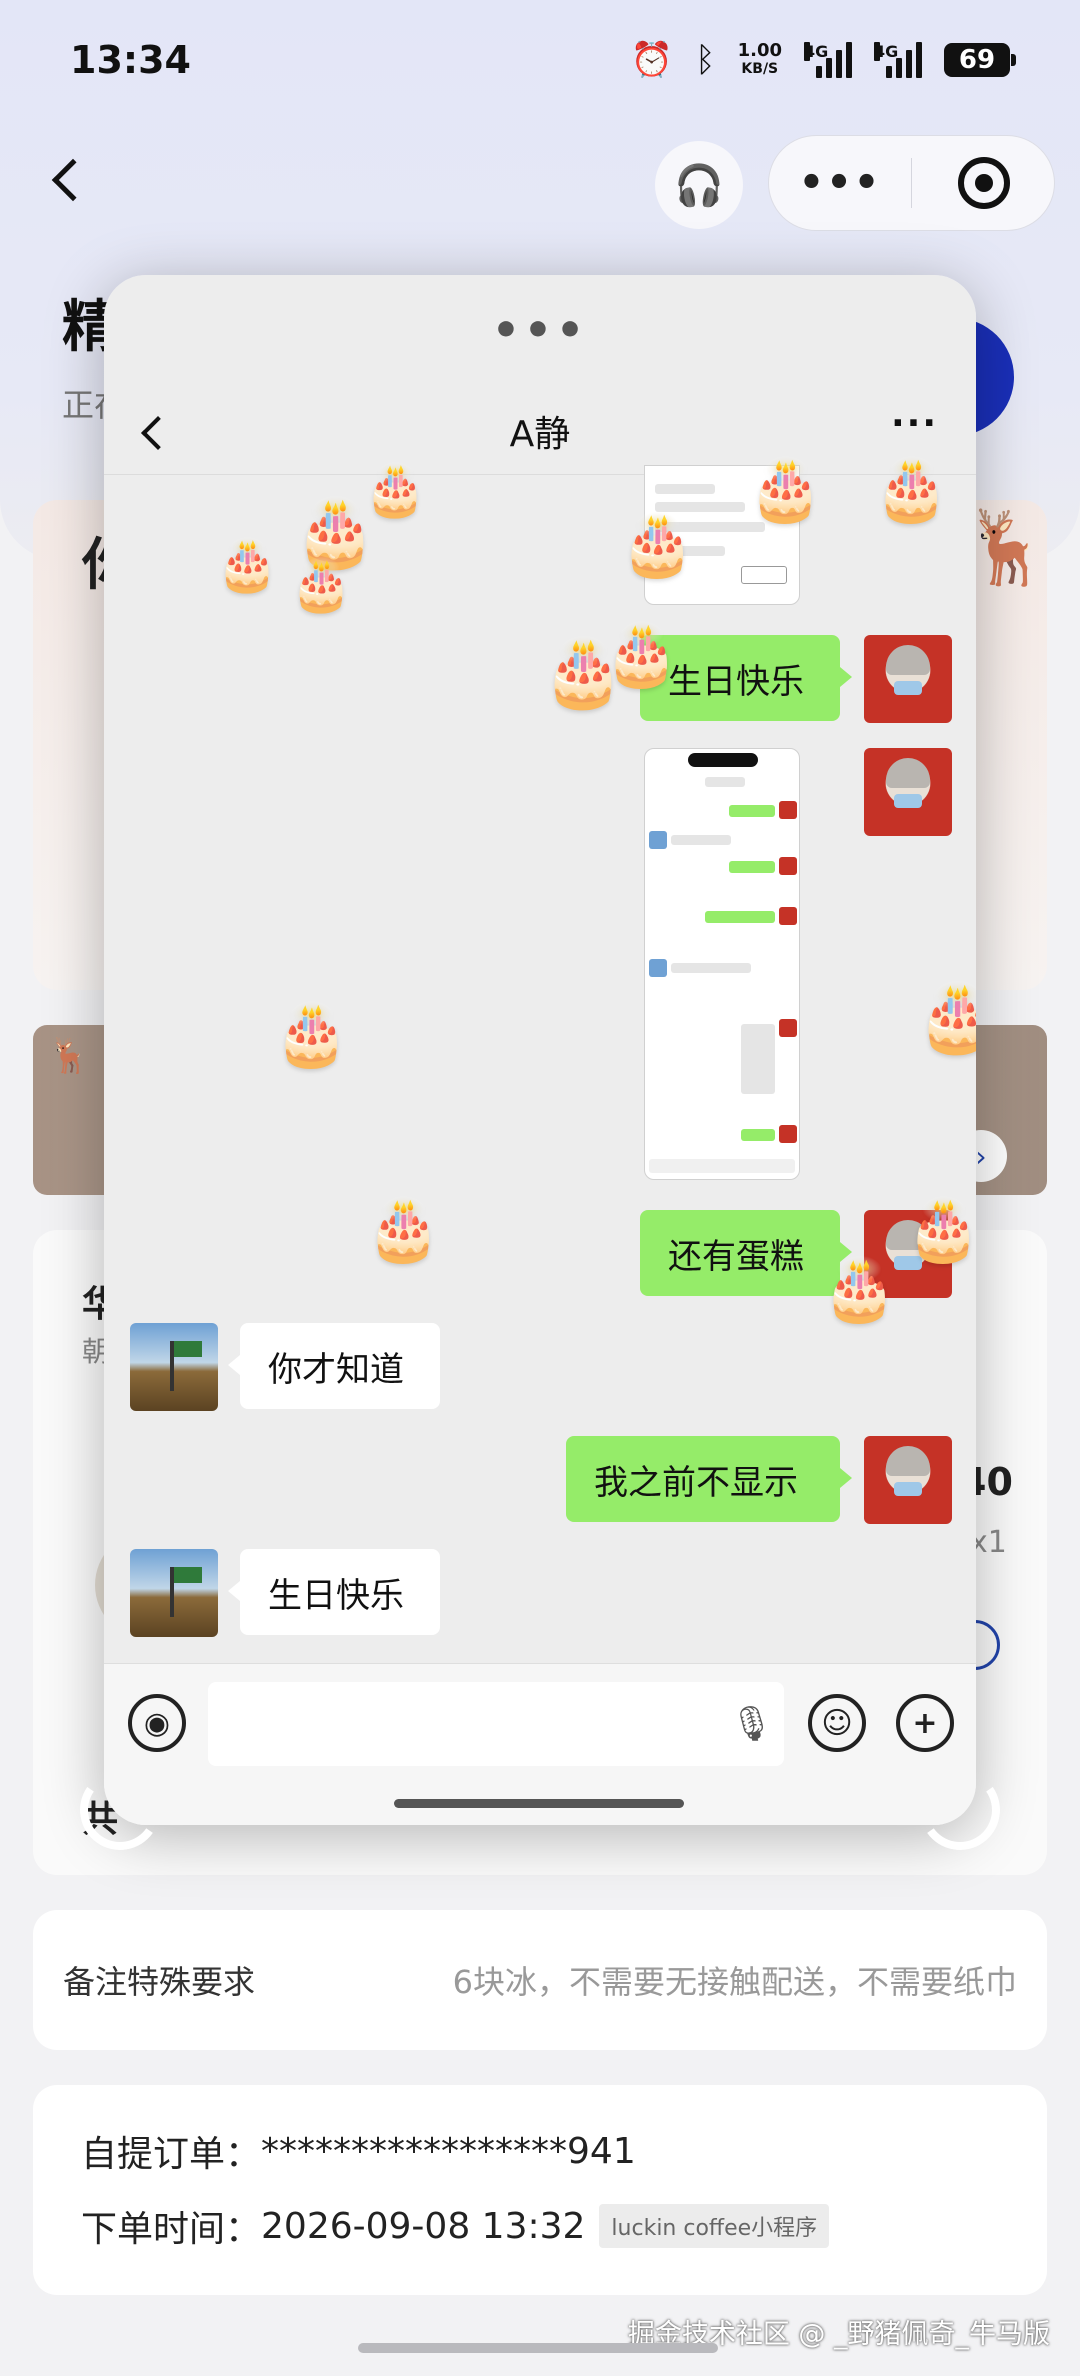  Describe the element at coordinates (171, 2154) in the screenshot. I see `order-number-label: 自提订单：` at that location.